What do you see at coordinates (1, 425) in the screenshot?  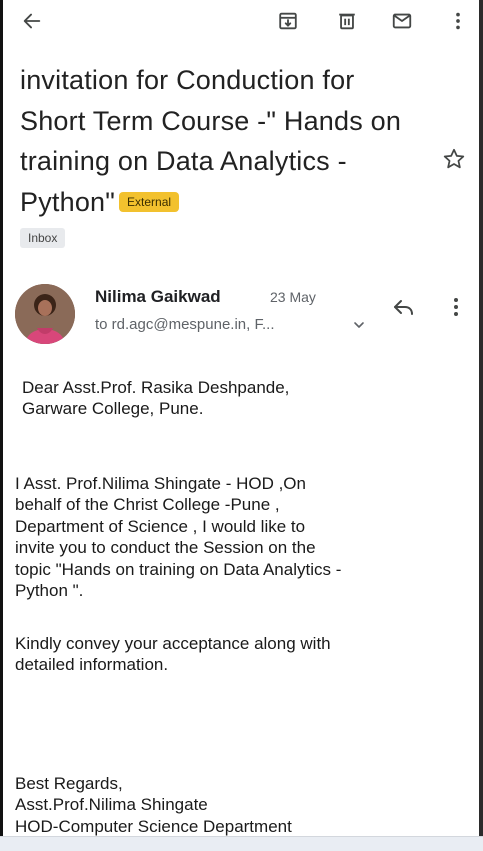 I see `window-edge-left` at bounding box center [1, 425].